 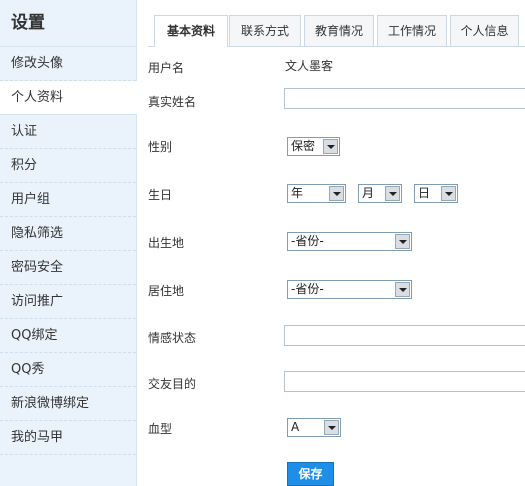 What do you see at coordinates (68, 302) in the screenshot?
I see `sidebar-item-promotion: 访问推广` at bounding box center [68, 302].